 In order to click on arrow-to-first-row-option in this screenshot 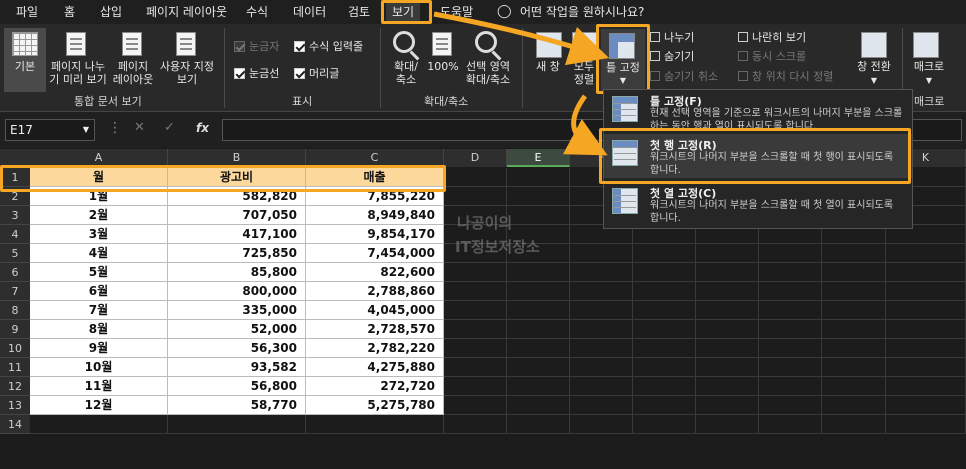, I will do `click(585, 125)`.